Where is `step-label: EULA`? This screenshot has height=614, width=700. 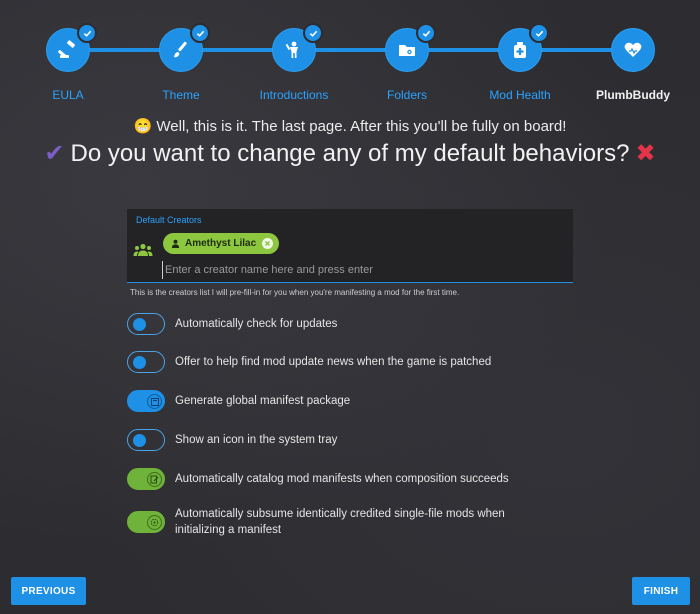
step-label: EULA is located at coordinates (68, 95).